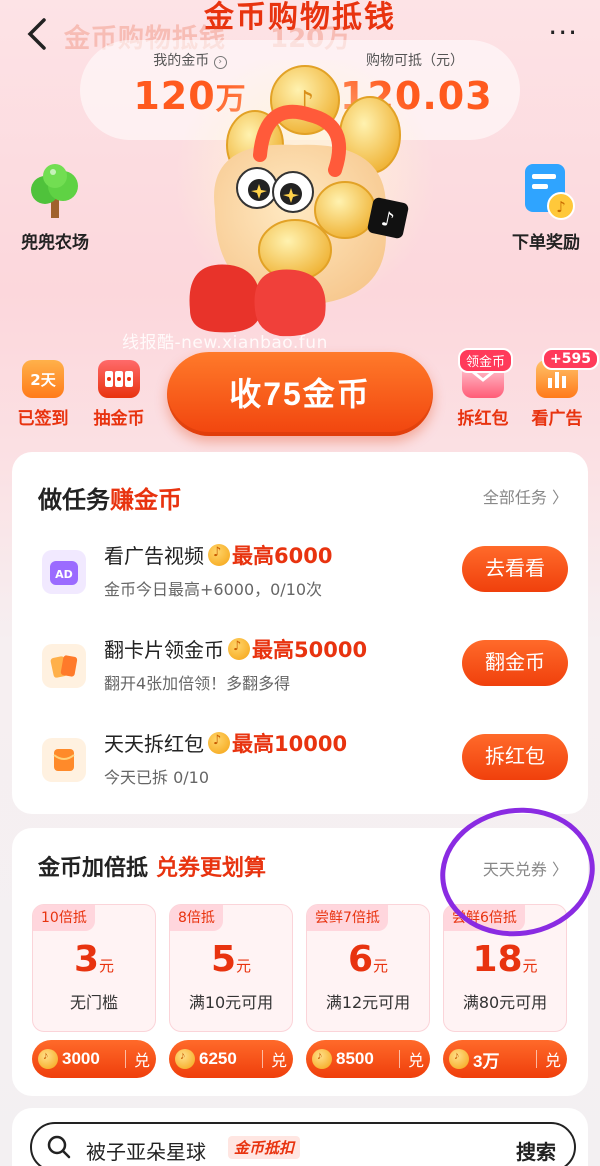 This screenshot has height=1166, width=600. What do you see at coordinates (146, 1152) in the screenshot?
I see `search-query: 被子亚朵星球` at bounding box center [146, 1152].